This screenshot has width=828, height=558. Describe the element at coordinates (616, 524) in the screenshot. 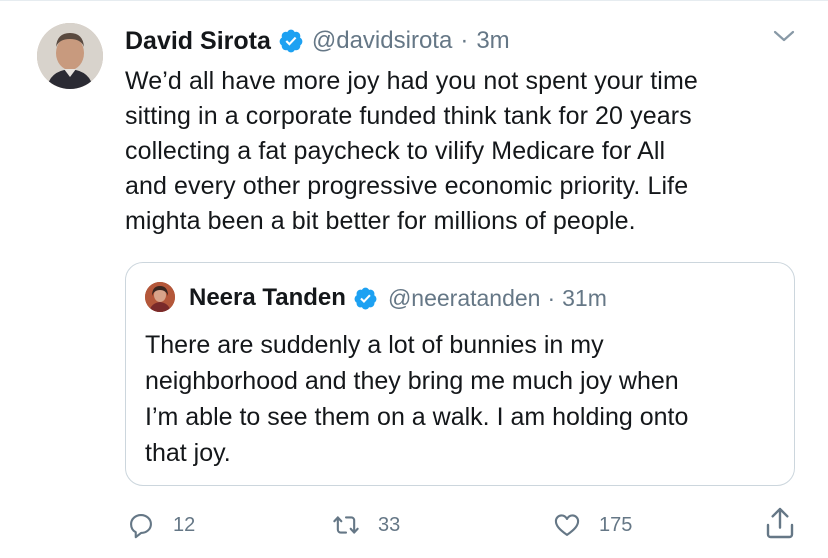

I see `like-count: 175` at that location.